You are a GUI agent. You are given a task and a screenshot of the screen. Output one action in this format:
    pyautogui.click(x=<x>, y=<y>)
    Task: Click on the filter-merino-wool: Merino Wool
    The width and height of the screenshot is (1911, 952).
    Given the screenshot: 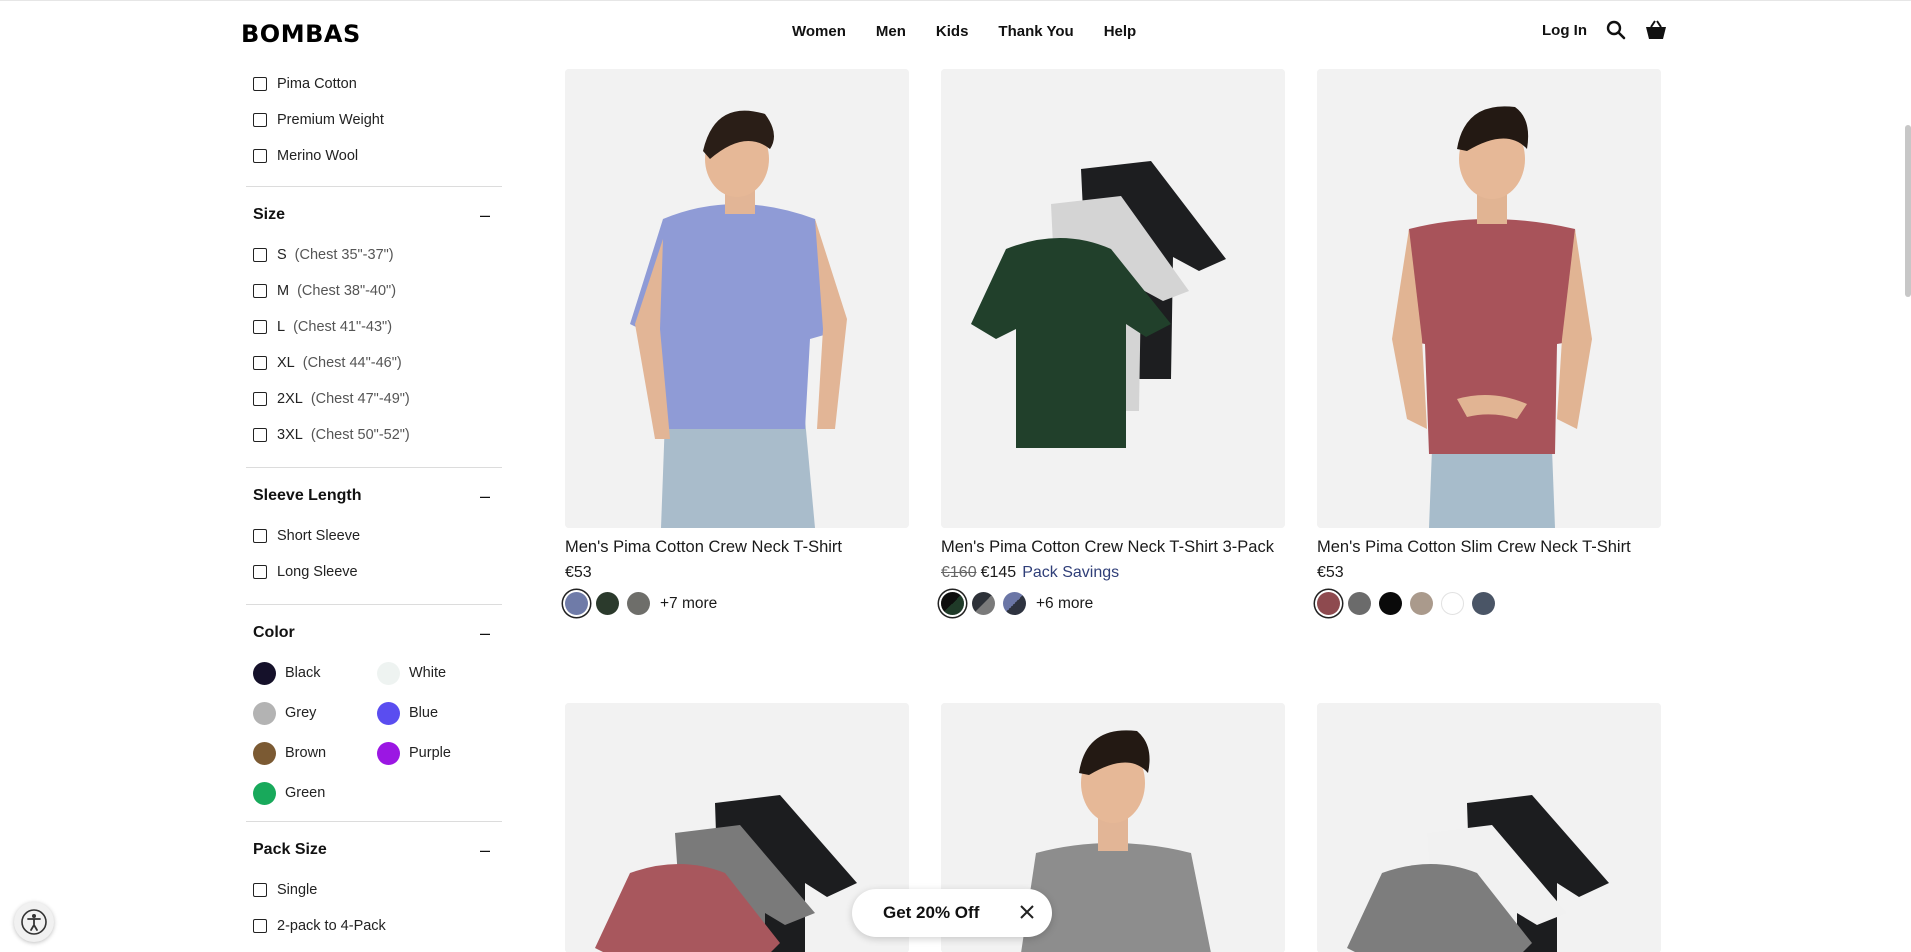 What is the action you would take?
    pyautogui.click(x=374, y=156)
    